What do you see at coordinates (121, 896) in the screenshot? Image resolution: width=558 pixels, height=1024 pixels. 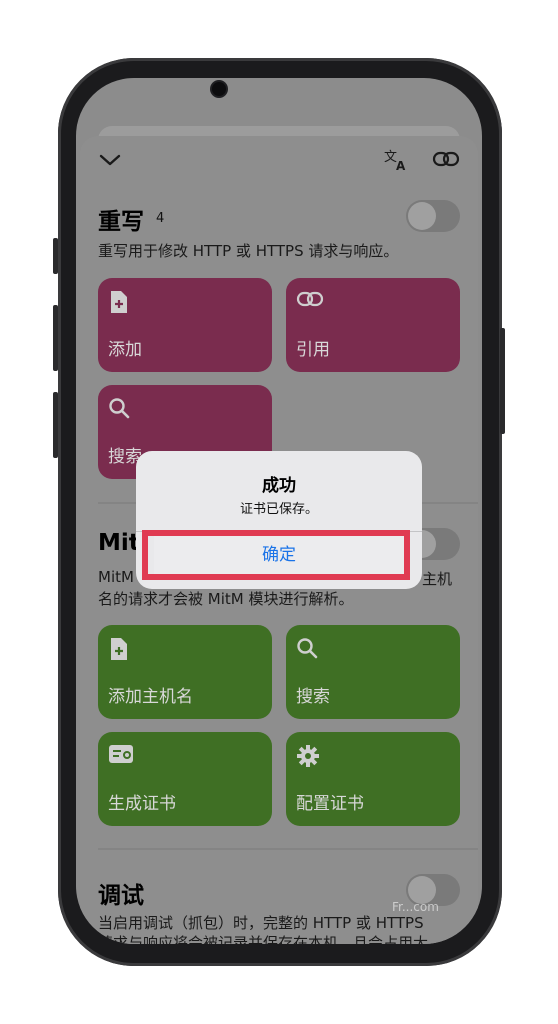 I see `debug-title: 调试` at bounding box center [121, 896].